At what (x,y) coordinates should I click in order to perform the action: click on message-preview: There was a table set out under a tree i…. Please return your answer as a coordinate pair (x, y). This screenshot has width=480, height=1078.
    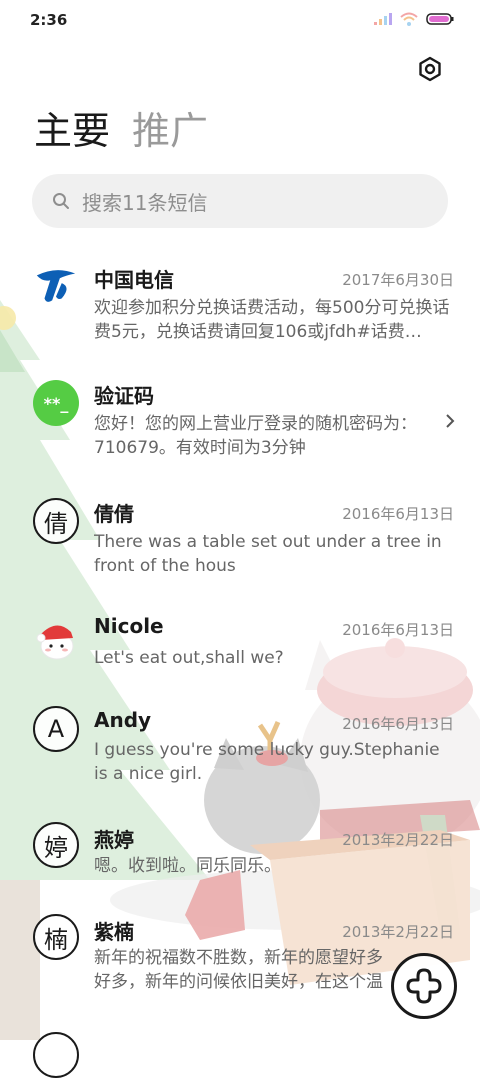
    Looking at the image, I should click on (268, 554).